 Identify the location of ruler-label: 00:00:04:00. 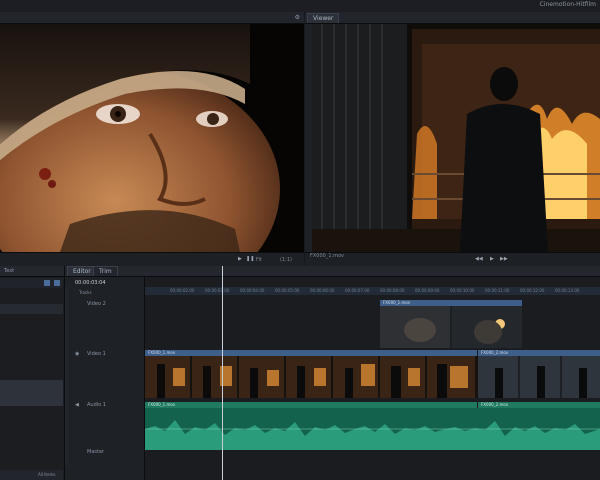
(252, 290).